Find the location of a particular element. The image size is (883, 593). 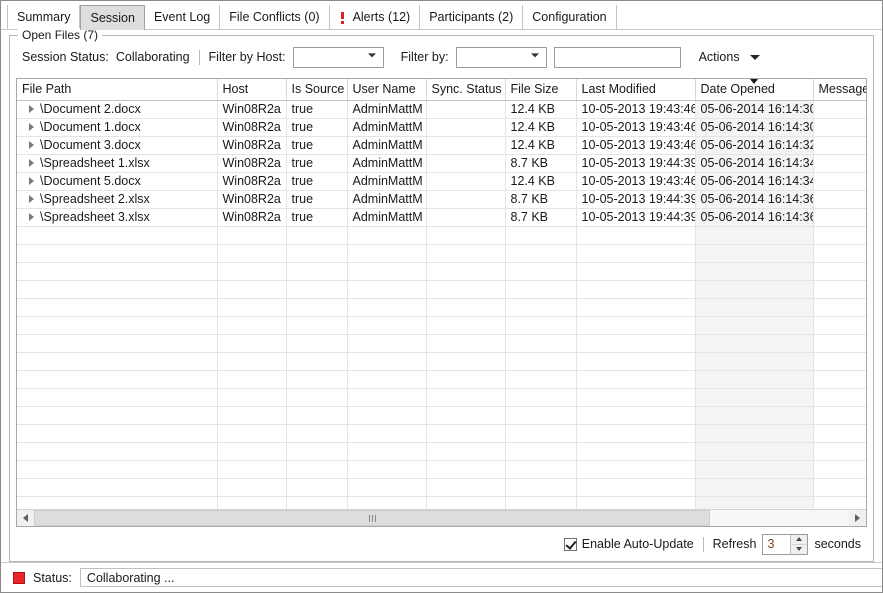

cell-file_size: 8.7 KB is located at coordinates (541, 199).